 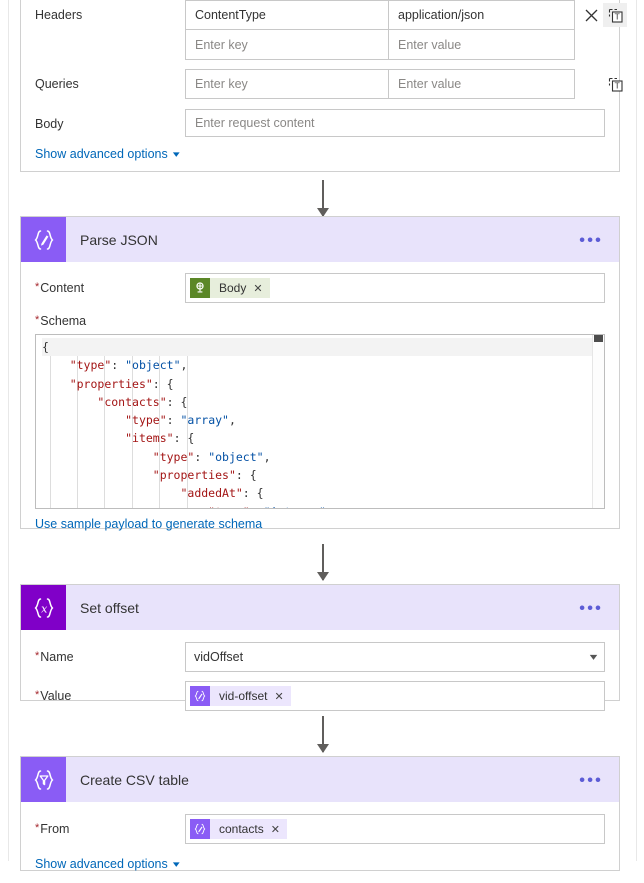 I want to click on sample-payload-row: Use sample payload to generate schema, so click(x=320, y=525).